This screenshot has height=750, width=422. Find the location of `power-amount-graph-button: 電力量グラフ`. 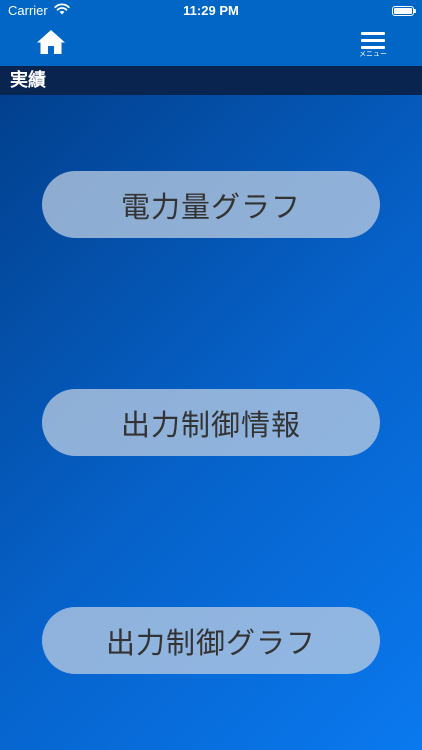

power-amount-graph-button: 電力量グラフ is located at coordinates (211, 204).